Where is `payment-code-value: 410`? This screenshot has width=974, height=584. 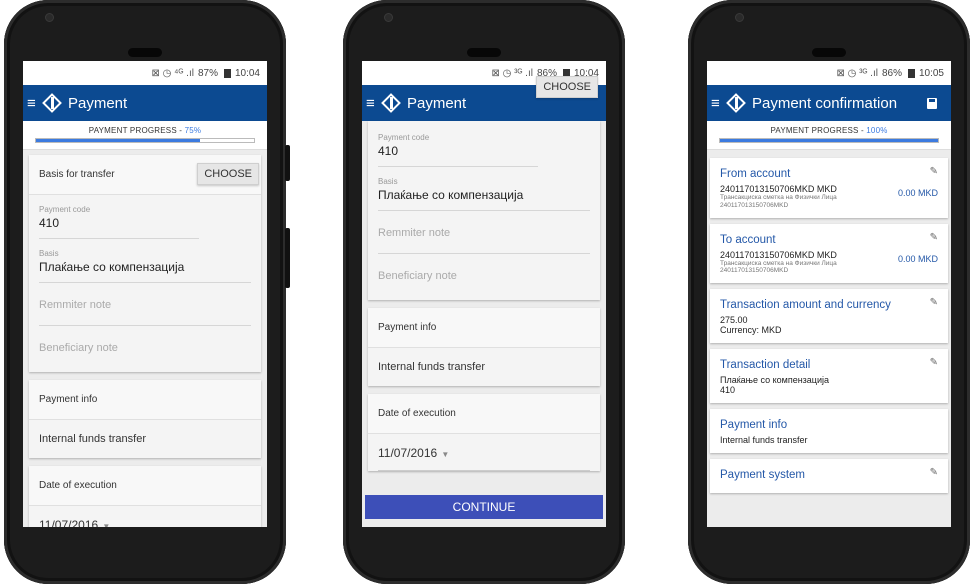 payment-code-value: 410 is located at coordinates (49, 223).